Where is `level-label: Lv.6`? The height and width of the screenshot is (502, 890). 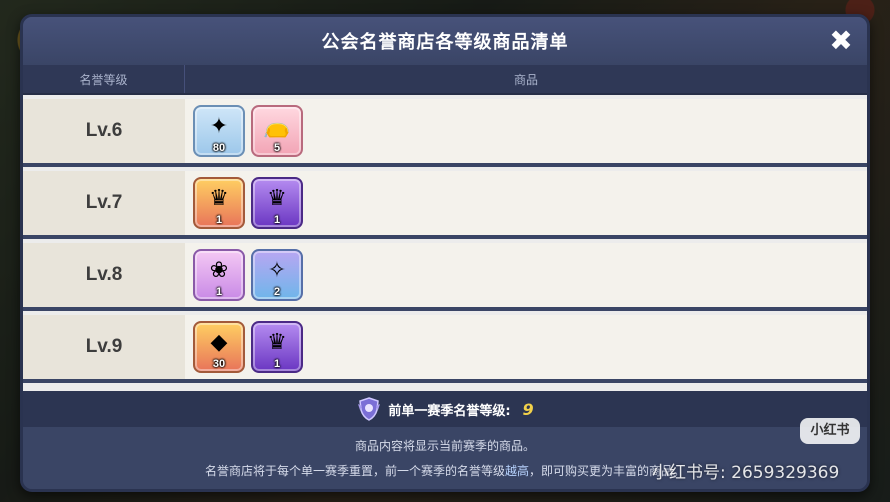 level-label: Lv.6 is located at coordinates (104, 131).